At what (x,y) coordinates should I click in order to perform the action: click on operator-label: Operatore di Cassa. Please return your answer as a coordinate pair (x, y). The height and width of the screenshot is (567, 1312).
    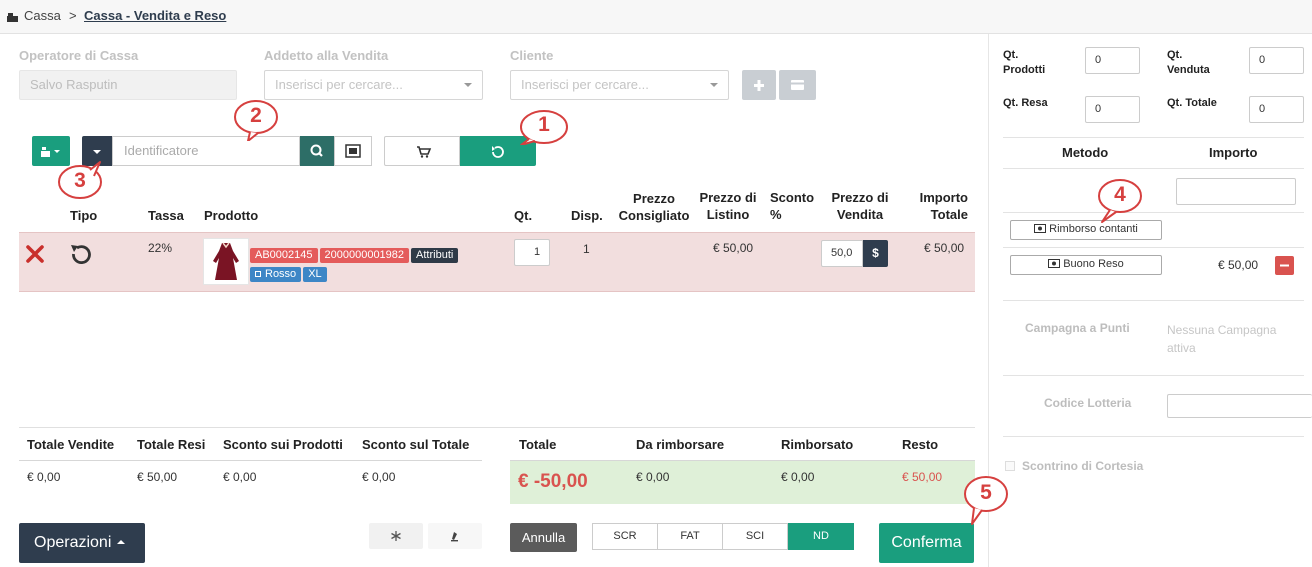
    Looking at the image, I should click on (79, 55).